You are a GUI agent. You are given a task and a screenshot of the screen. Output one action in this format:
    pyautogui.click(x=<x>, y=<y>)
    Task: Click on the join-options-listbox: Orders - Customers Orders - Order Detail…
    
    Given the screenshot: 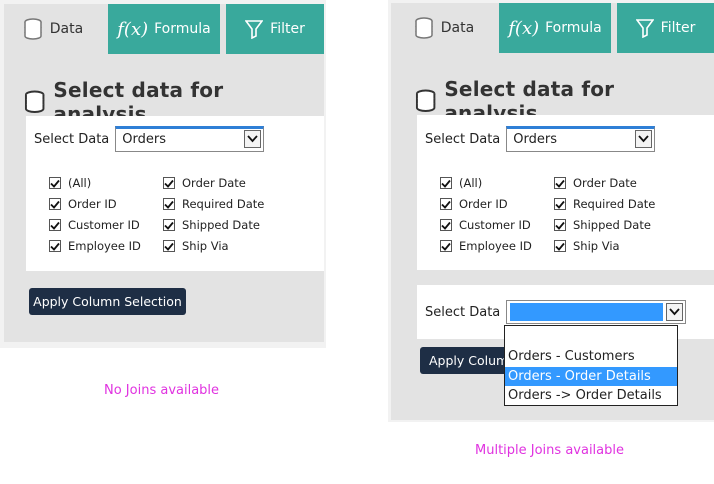 What is the action you would take?
    pyautogui.click(x=591, y=365)
    